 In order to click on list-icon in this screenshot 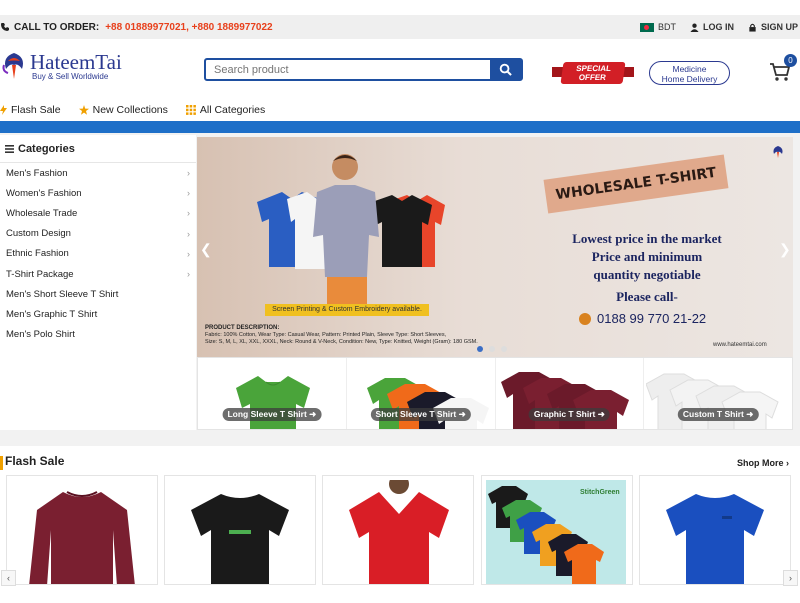, I will do `click(9, 148)`.